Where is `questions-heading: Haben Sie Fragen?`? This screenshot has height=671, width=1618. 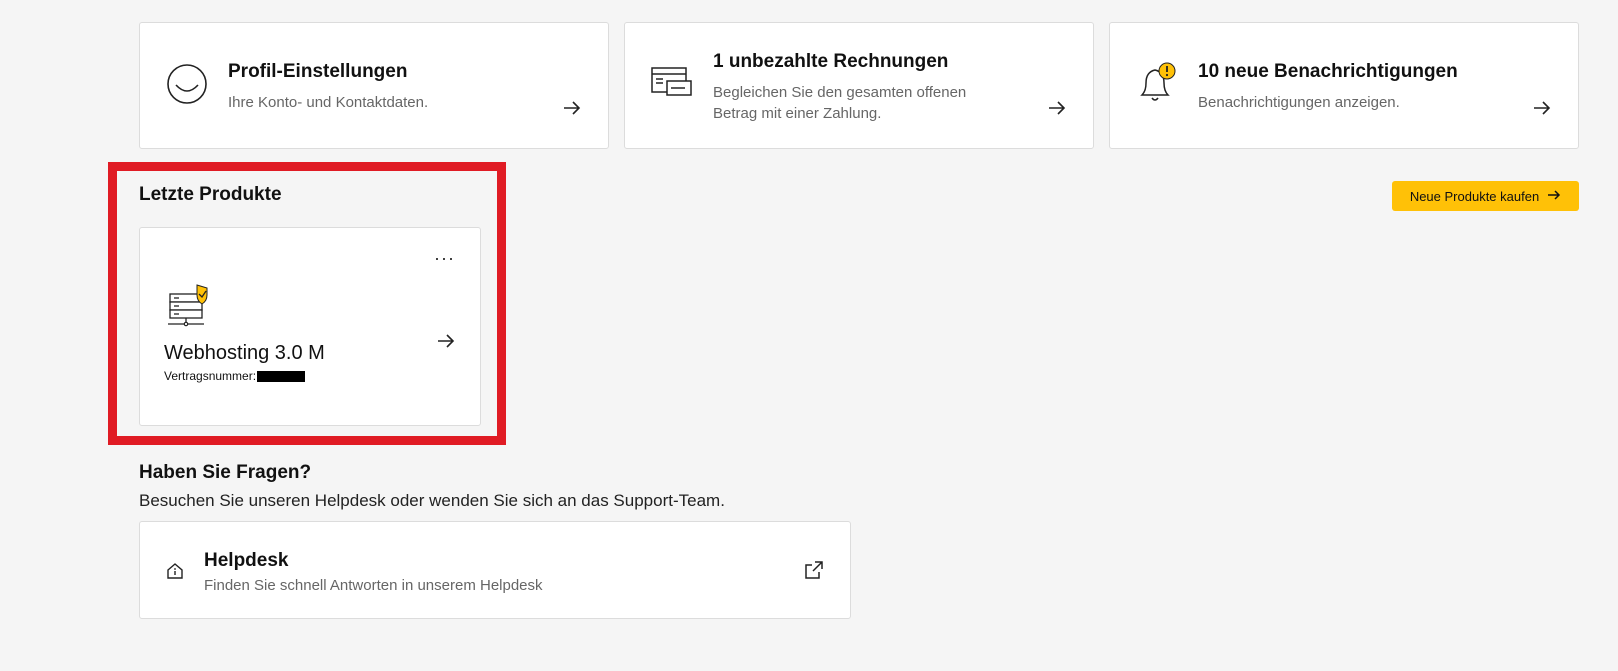
questions-heading: Haben Sie Fragen? is located at coordinates (225, 472).